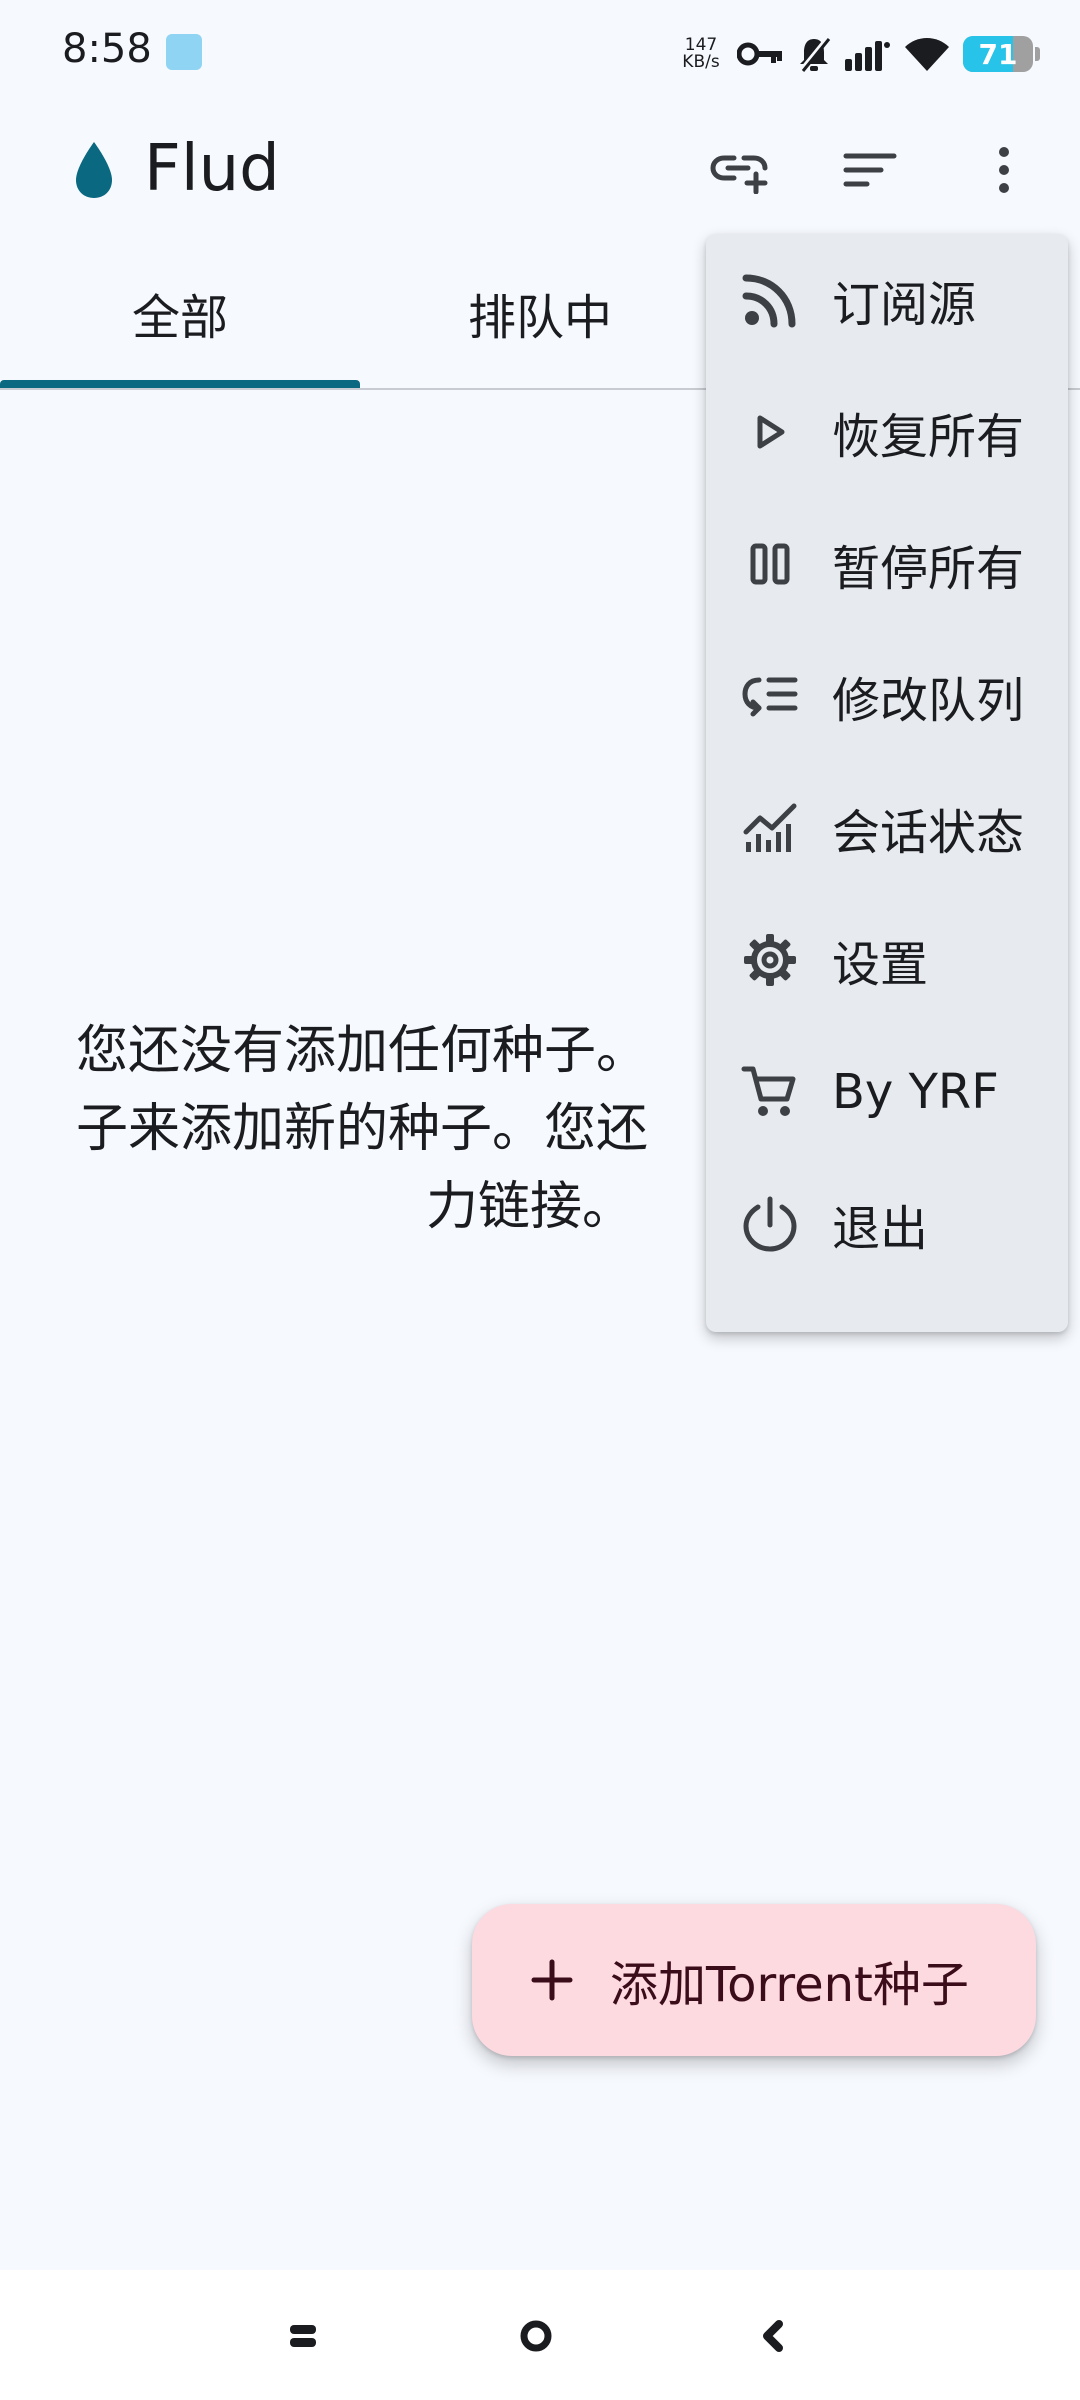 The image size is (1080, 2400). I want to click on battery-indicator: 71, so click(998, 54).